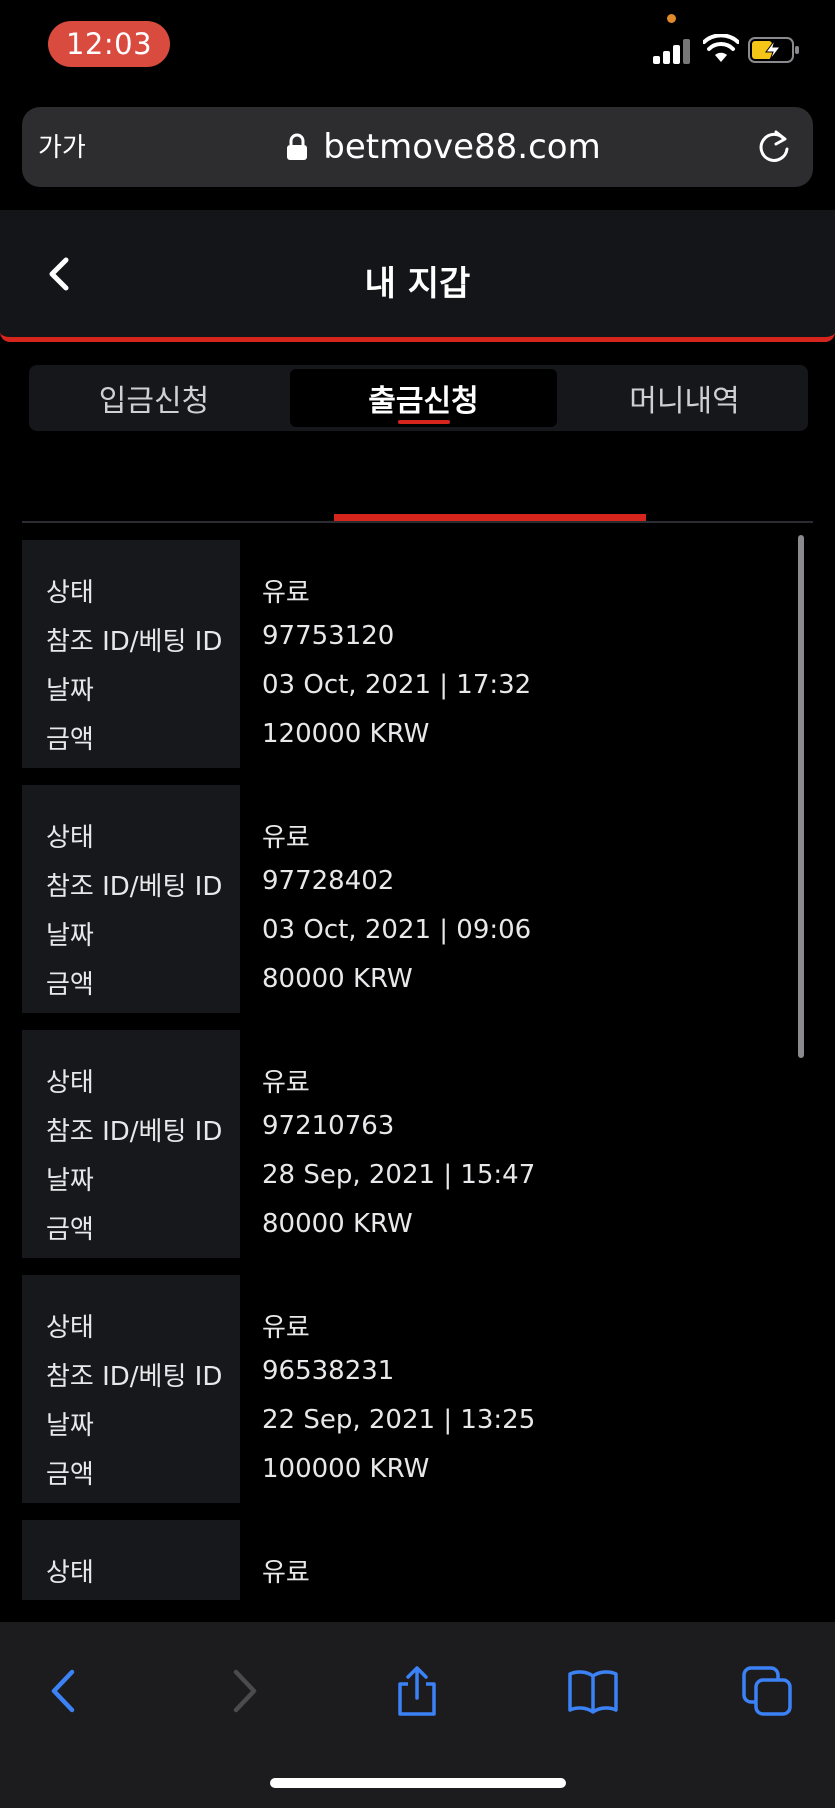 The height and width of the screenshot is (1808, 835). What do you see at coordinates (417, 50) in the screenshot?
I see `status-bar: 12:03` at bounding box center [417, 50].